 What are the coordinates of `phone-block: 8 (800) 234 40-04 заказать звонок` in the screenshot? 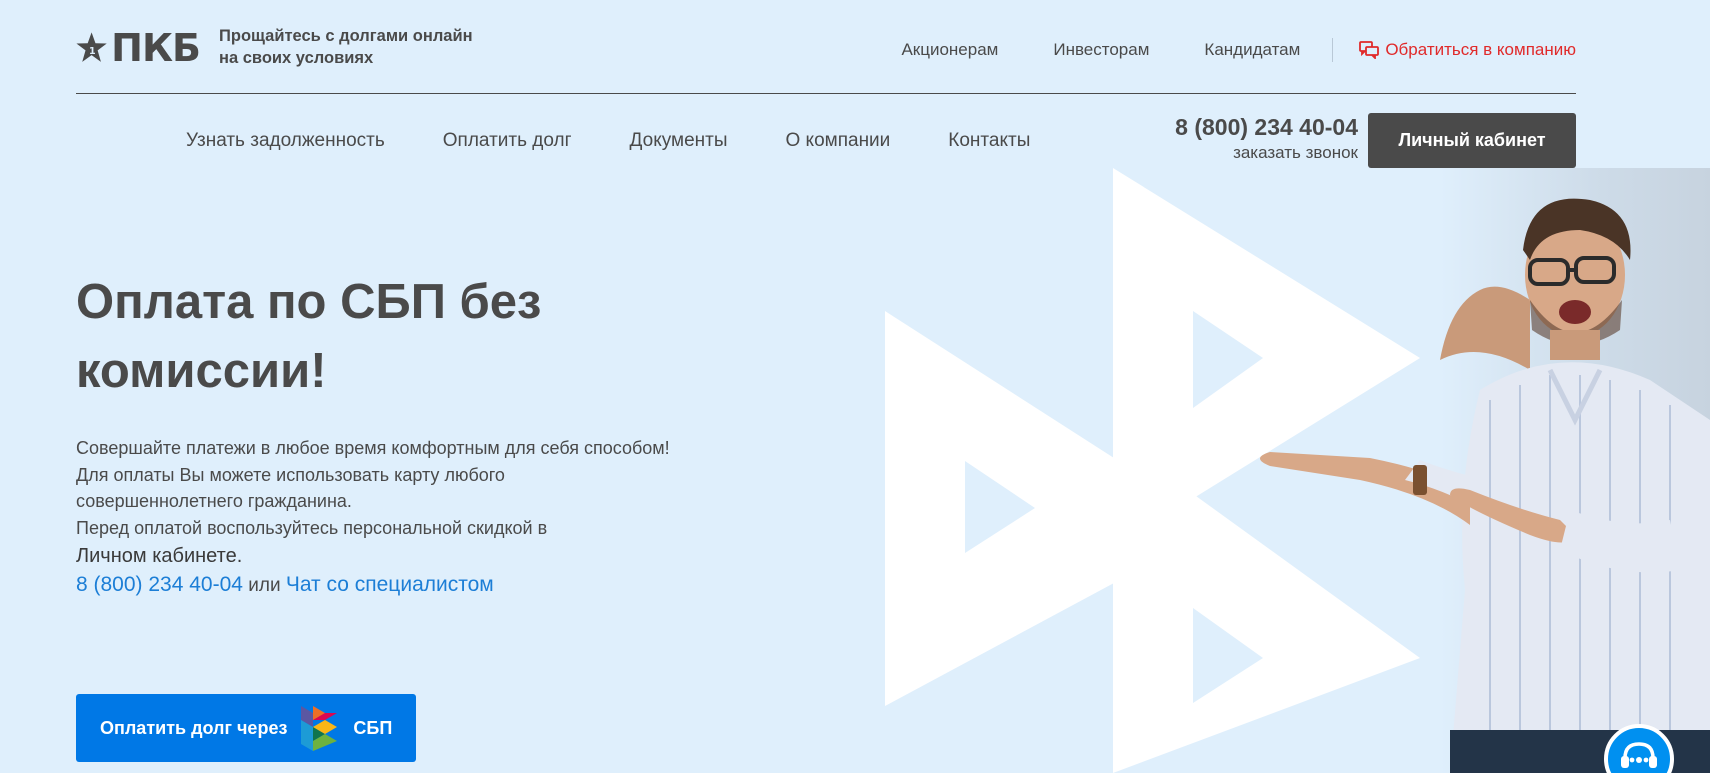 It's located at (1244, 138).